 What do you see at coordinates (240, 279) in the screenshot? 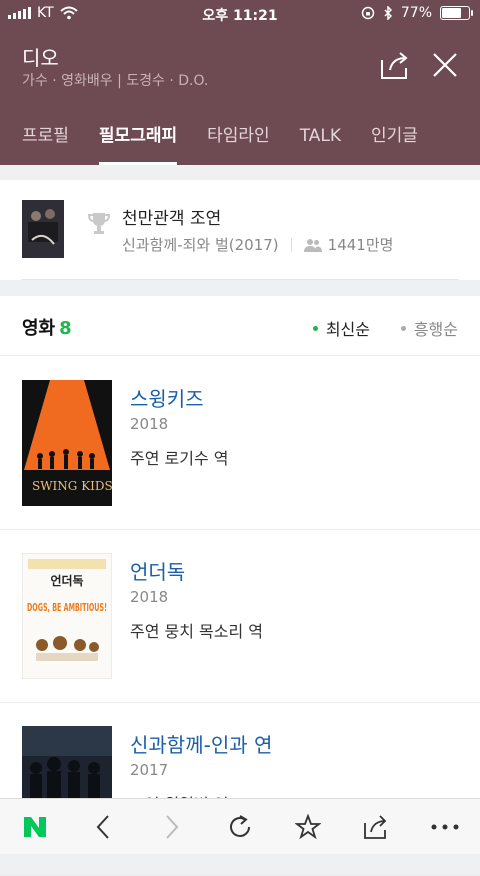
I see `divider` at bounding box center [240, 279].